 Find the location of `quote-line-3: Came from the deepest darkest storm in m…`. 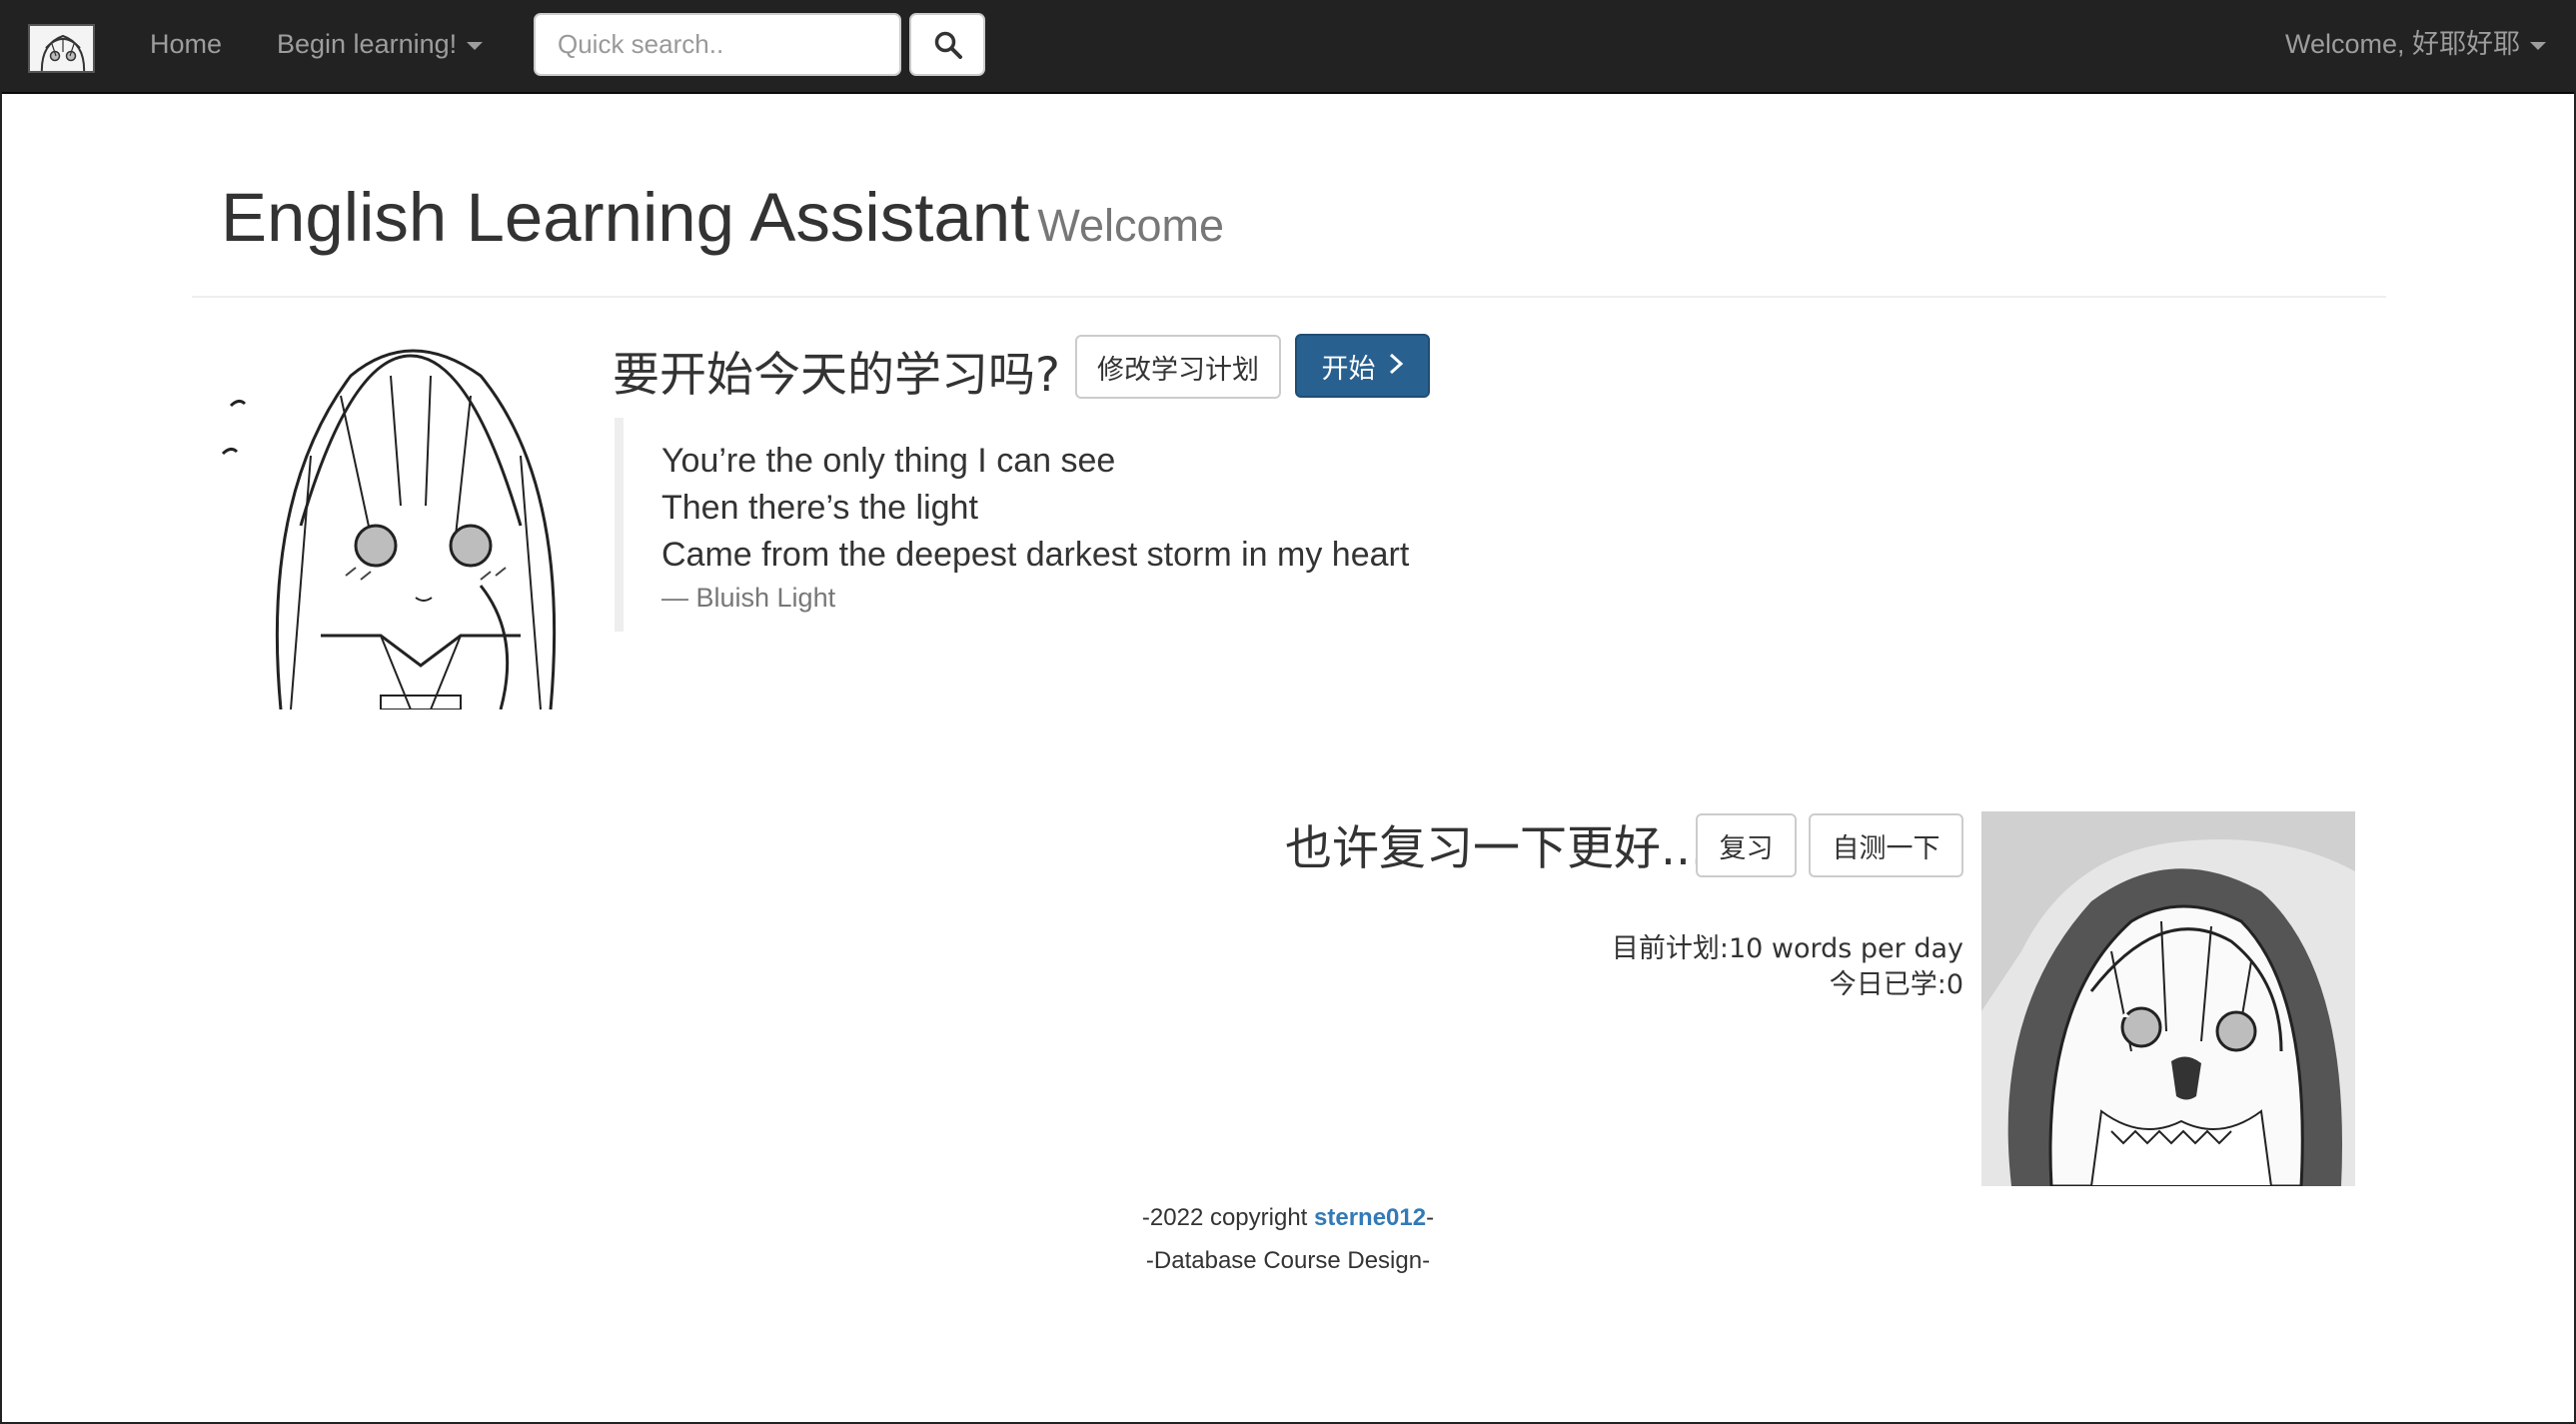

quote-line-3: Came from the deepest darkest storm in m… is located at coordinates (1035, 555).